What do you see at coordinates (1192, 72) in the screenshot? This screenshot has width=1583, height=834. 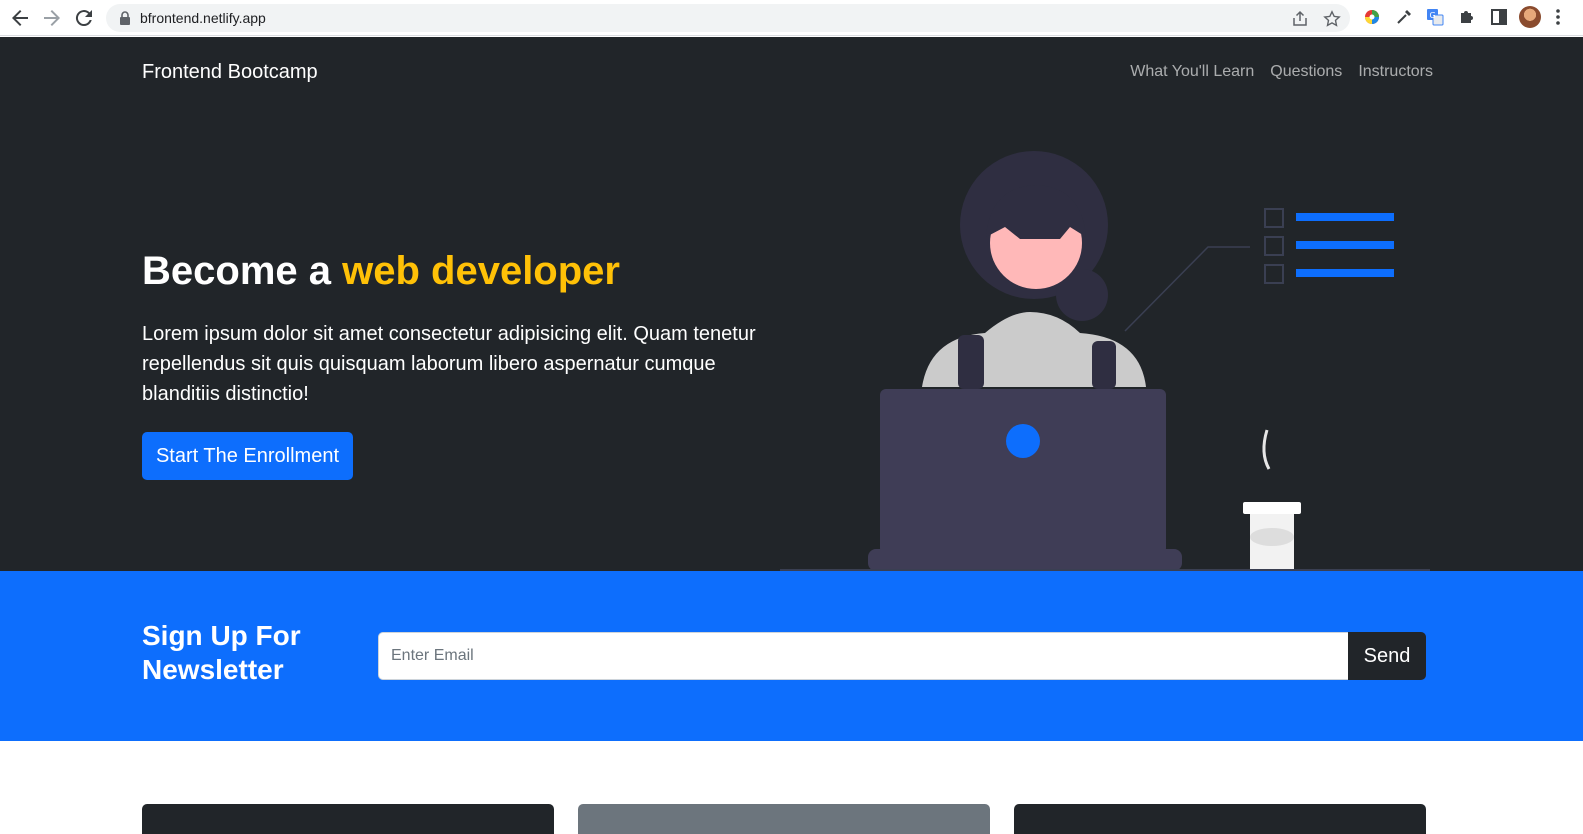 I see `nav-link-what-youll-learn: What You'll Learn` at bounding box center [1192, 72].